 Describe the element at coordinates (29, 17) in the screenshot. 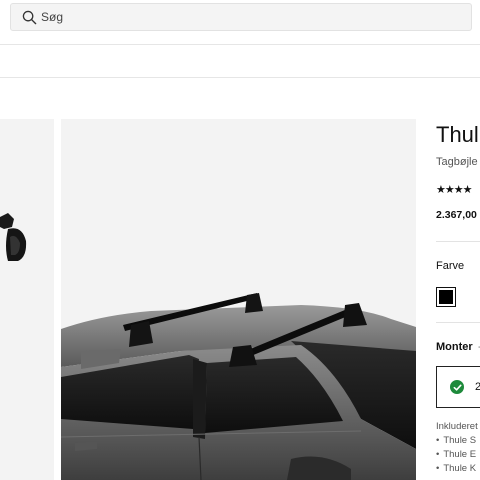

I see `search-icon` at that location.